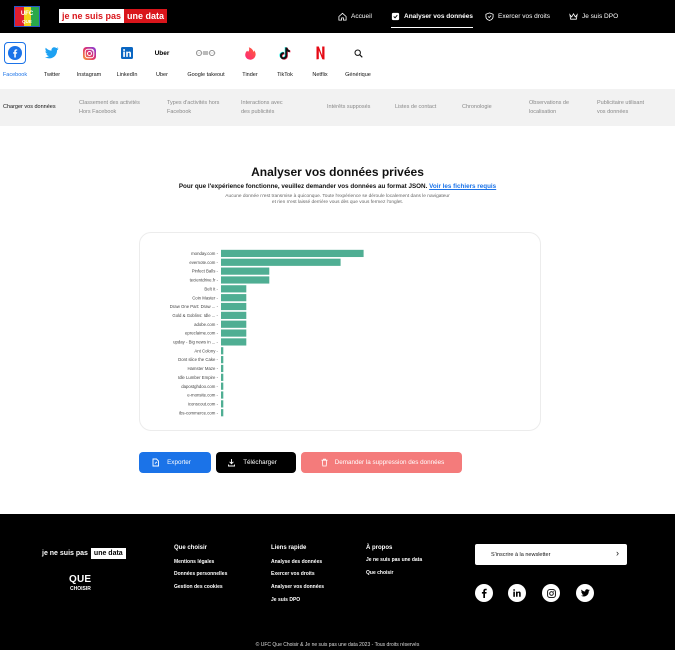 The height and width of the screenshot is (650, 675). I want to click on download-button: Télécharger, so click(256, 462).